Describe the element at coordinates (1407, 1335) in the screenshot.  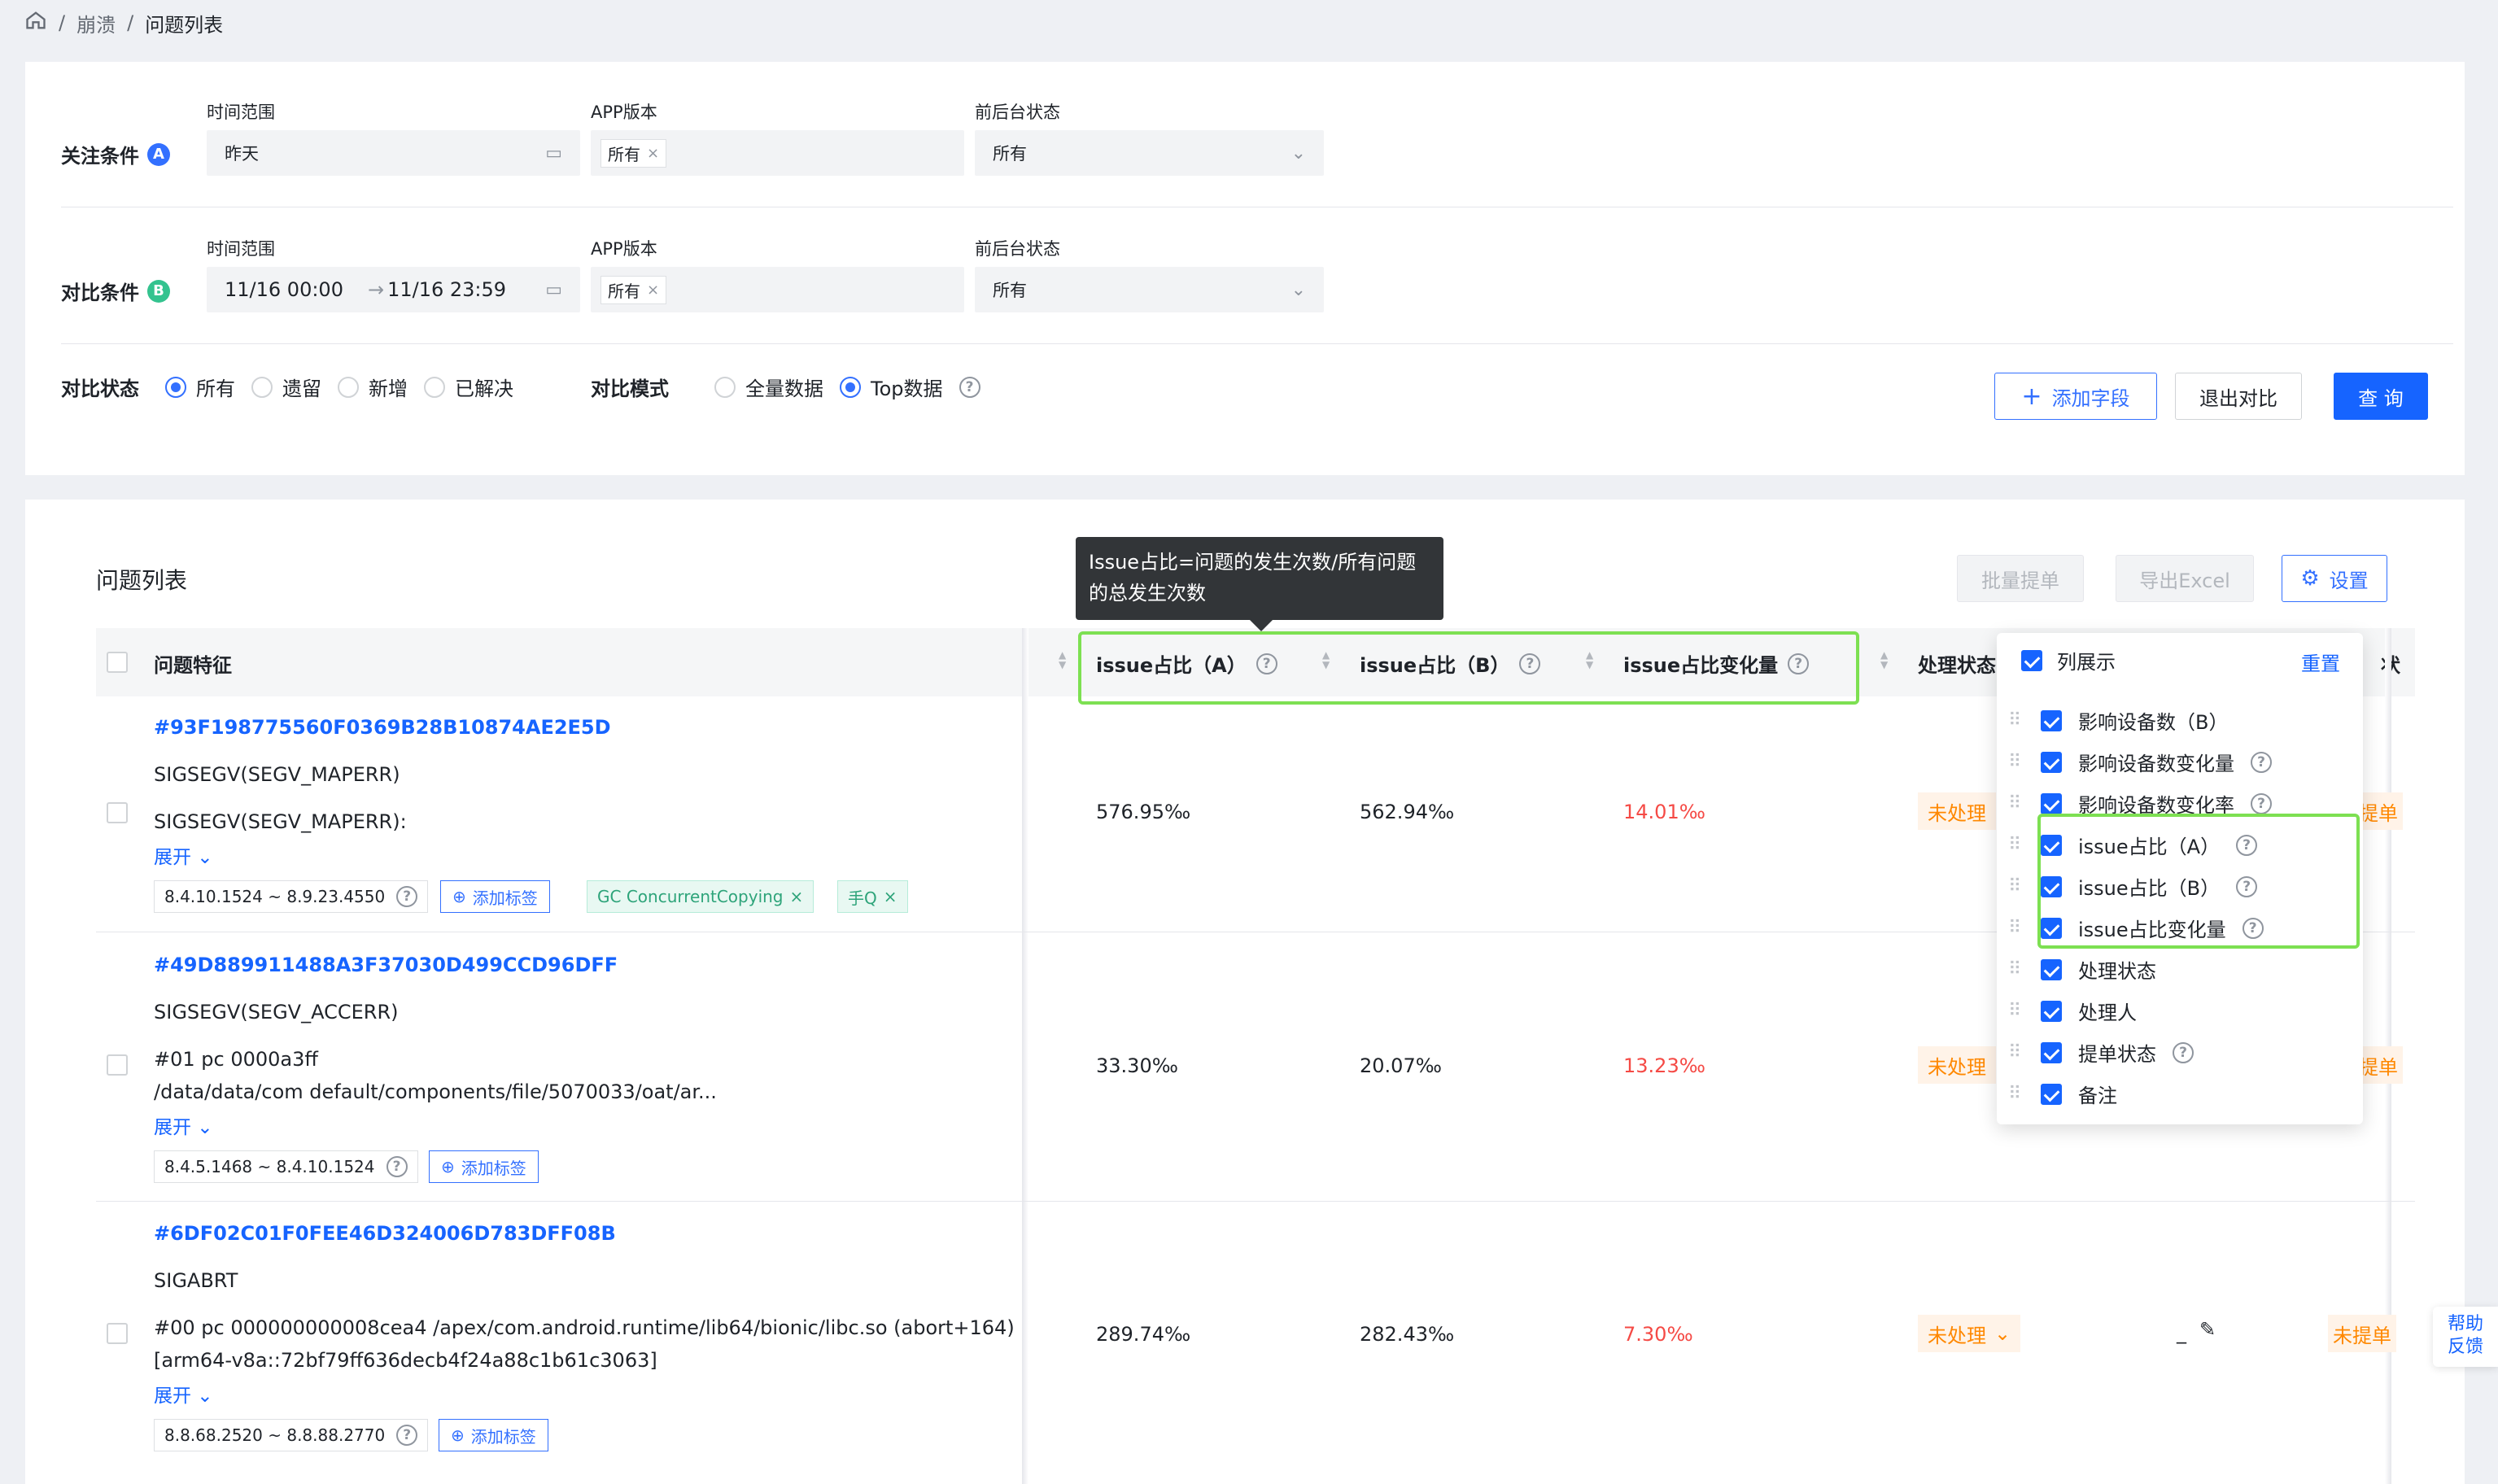
I see `ratio-b-value: 282.43‰` at that location.